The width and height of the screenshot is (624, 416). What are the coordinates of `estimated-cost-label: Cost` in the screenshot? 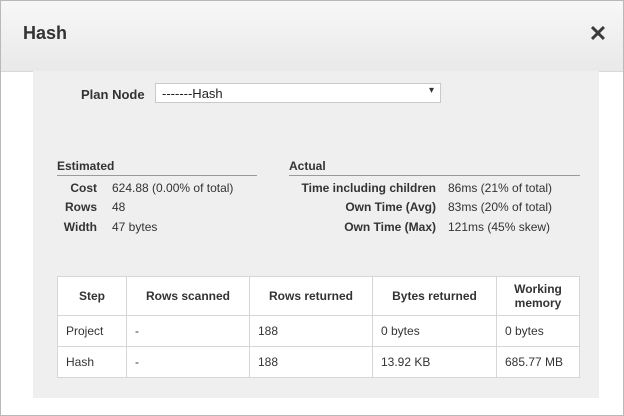 It's located at (83, 188).